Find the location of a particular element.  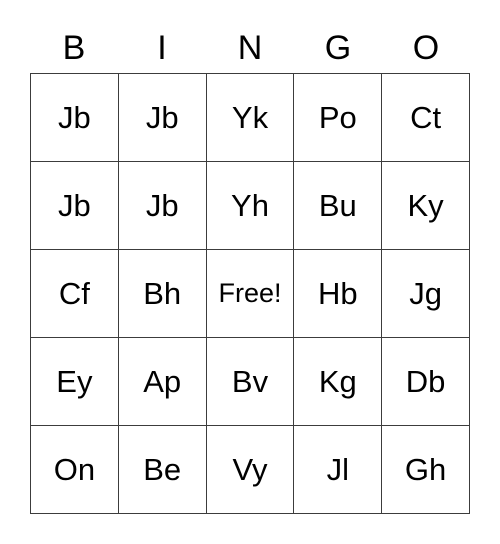

bingo-cell-label: Ey is located at coordinates (74, 381).